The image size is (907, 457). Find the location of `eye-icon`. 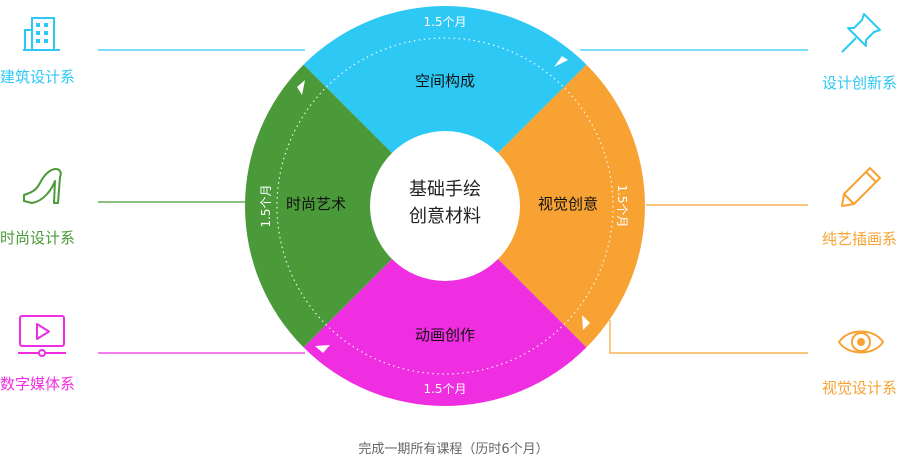

eye-icon is located at coordinates (861, 342).